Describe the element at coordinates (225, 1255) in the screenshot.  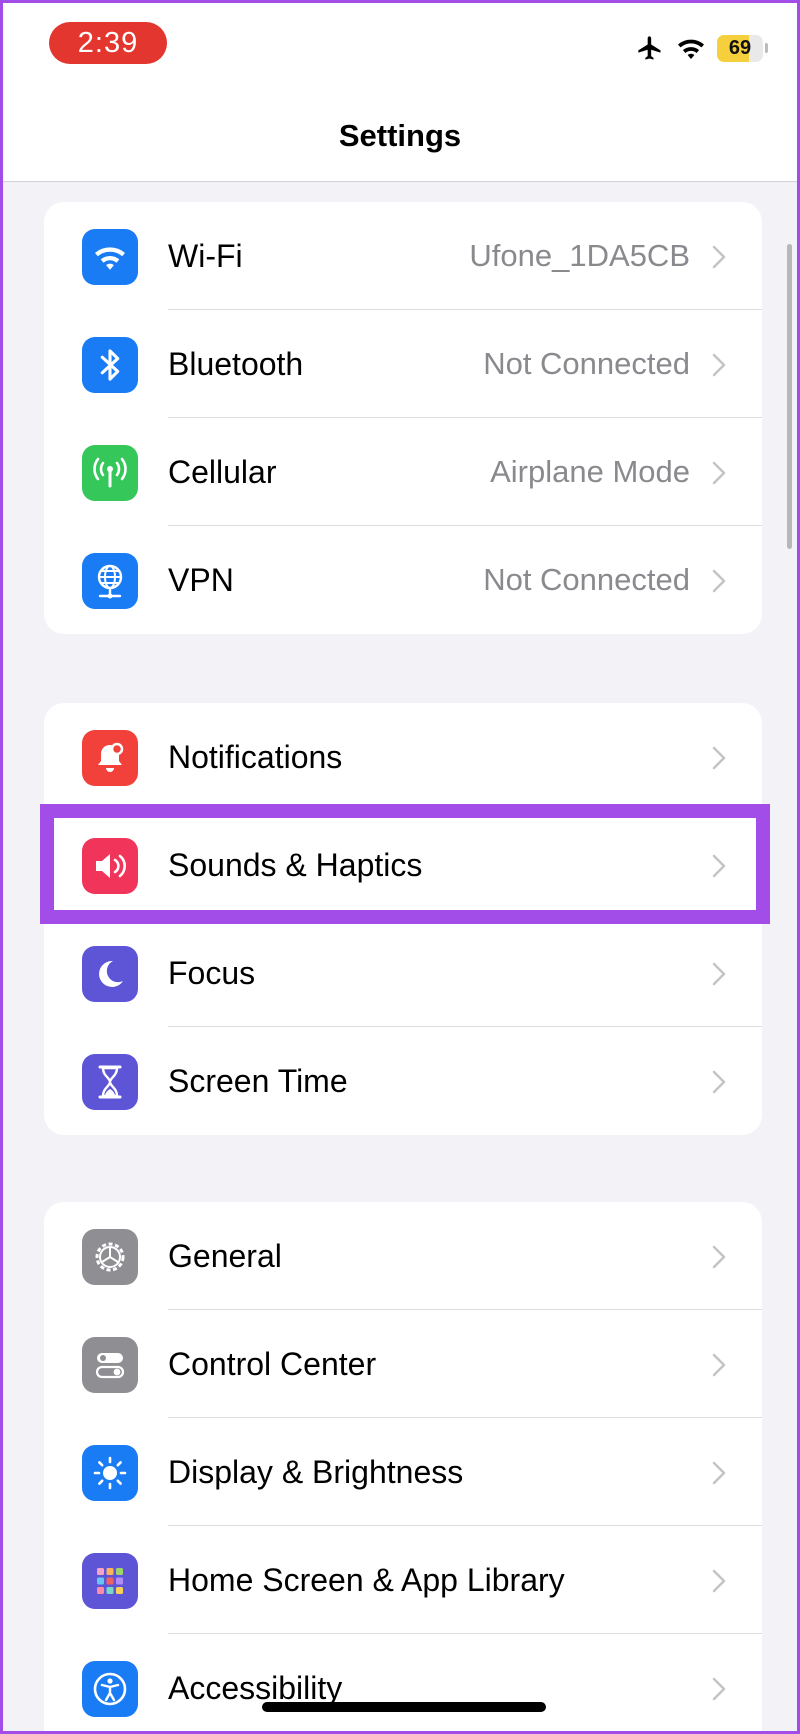
I see `settings-row-label: General` at that location.